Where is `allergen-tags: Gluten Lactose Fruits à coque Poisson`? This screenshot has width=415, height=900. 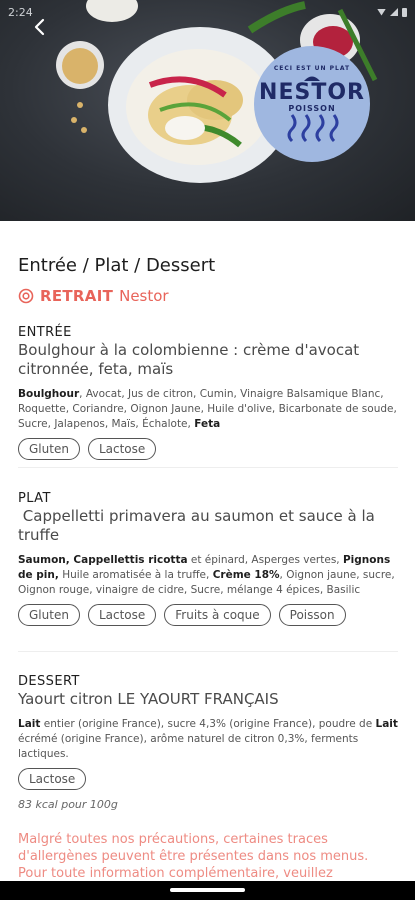
allergen-tags: Gluten Lactose Fruits à coque Poisson is located at coordinates (208, 615).